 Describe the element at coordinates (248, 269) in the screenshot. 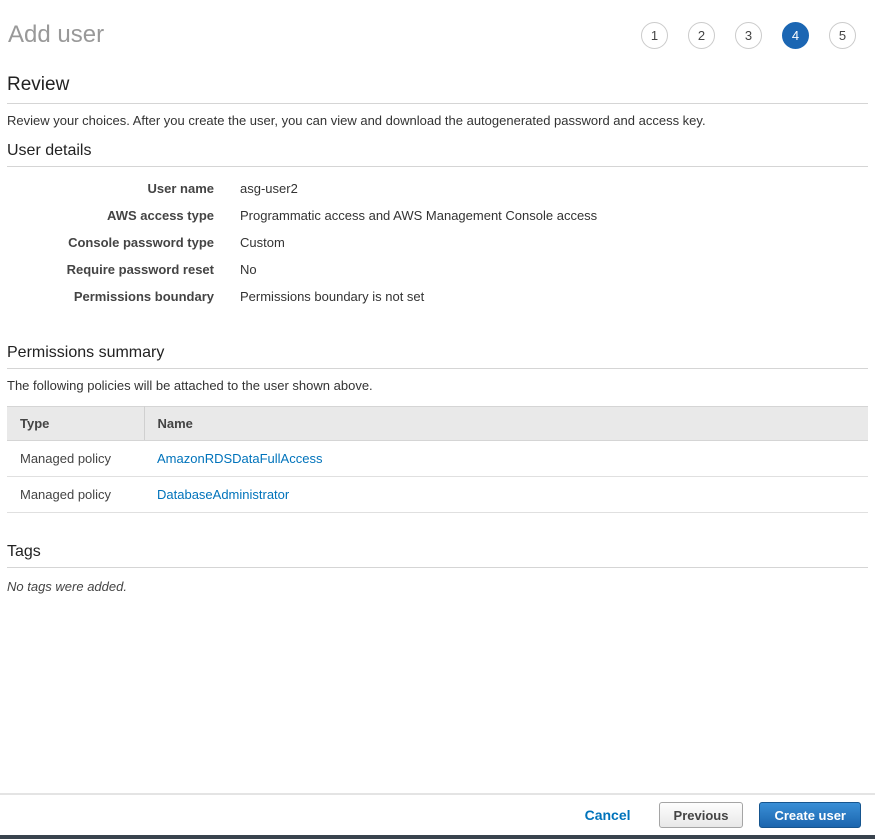

I see `detail-value: No` at that location.